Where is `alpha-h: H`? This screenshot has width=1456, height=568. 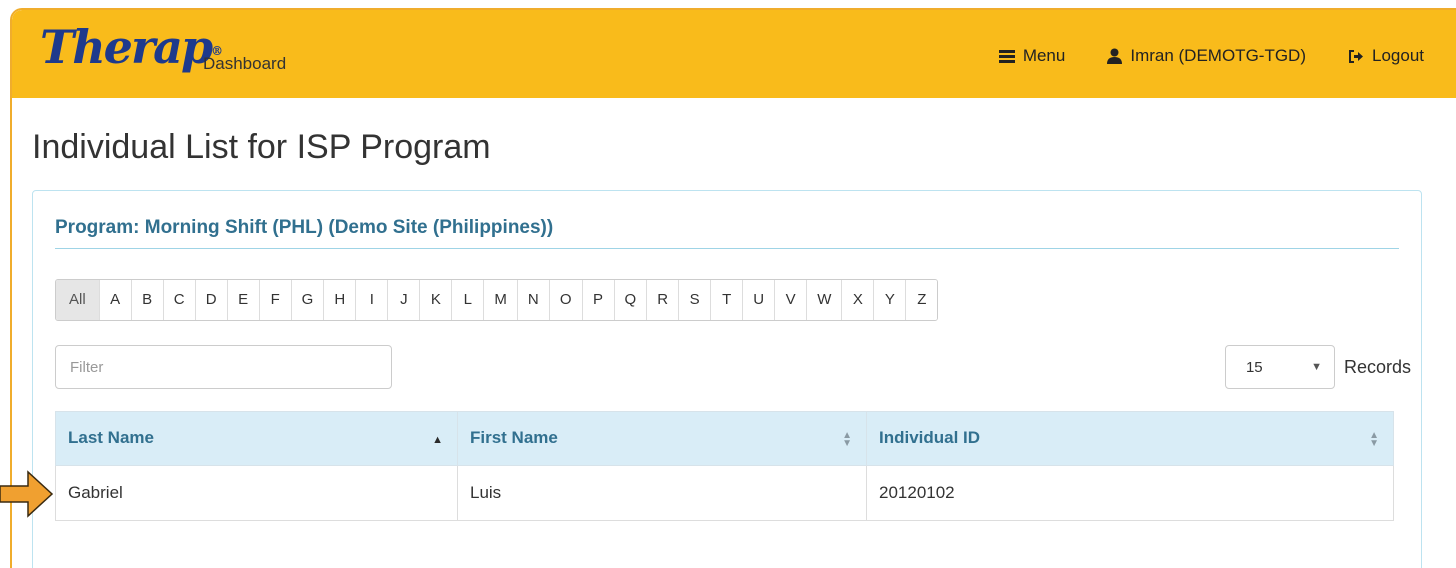
alpha-h: H is located at coordinates (339, 300).